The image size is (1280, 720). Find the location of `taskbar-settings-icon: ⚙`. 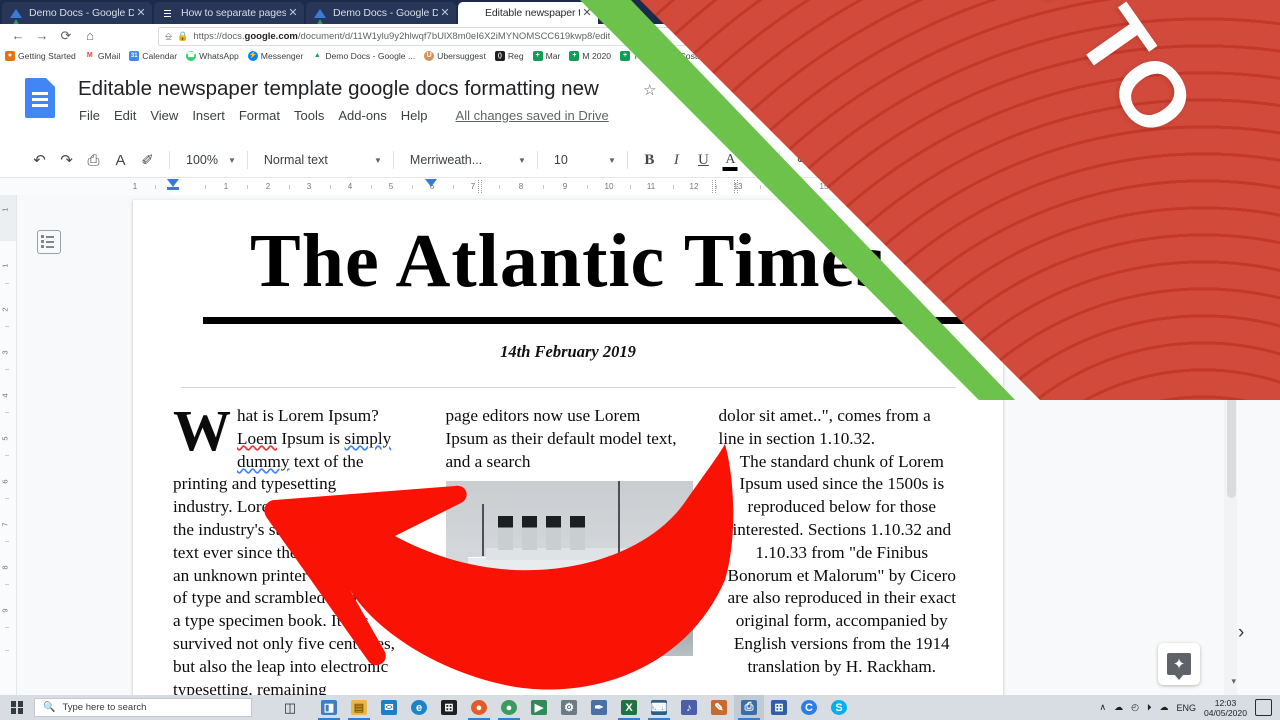

taskbar-settings-icon: ⚙ is located at coordinates (569, 707).